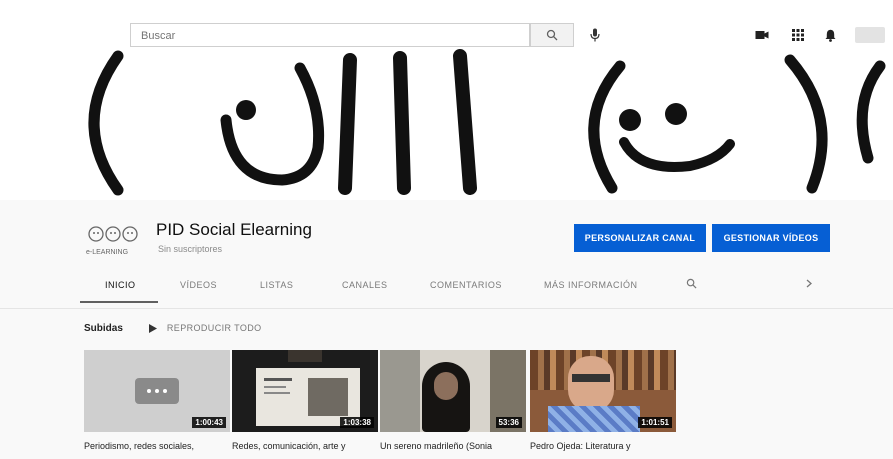  I want to click on search-button, so click(552, 35).